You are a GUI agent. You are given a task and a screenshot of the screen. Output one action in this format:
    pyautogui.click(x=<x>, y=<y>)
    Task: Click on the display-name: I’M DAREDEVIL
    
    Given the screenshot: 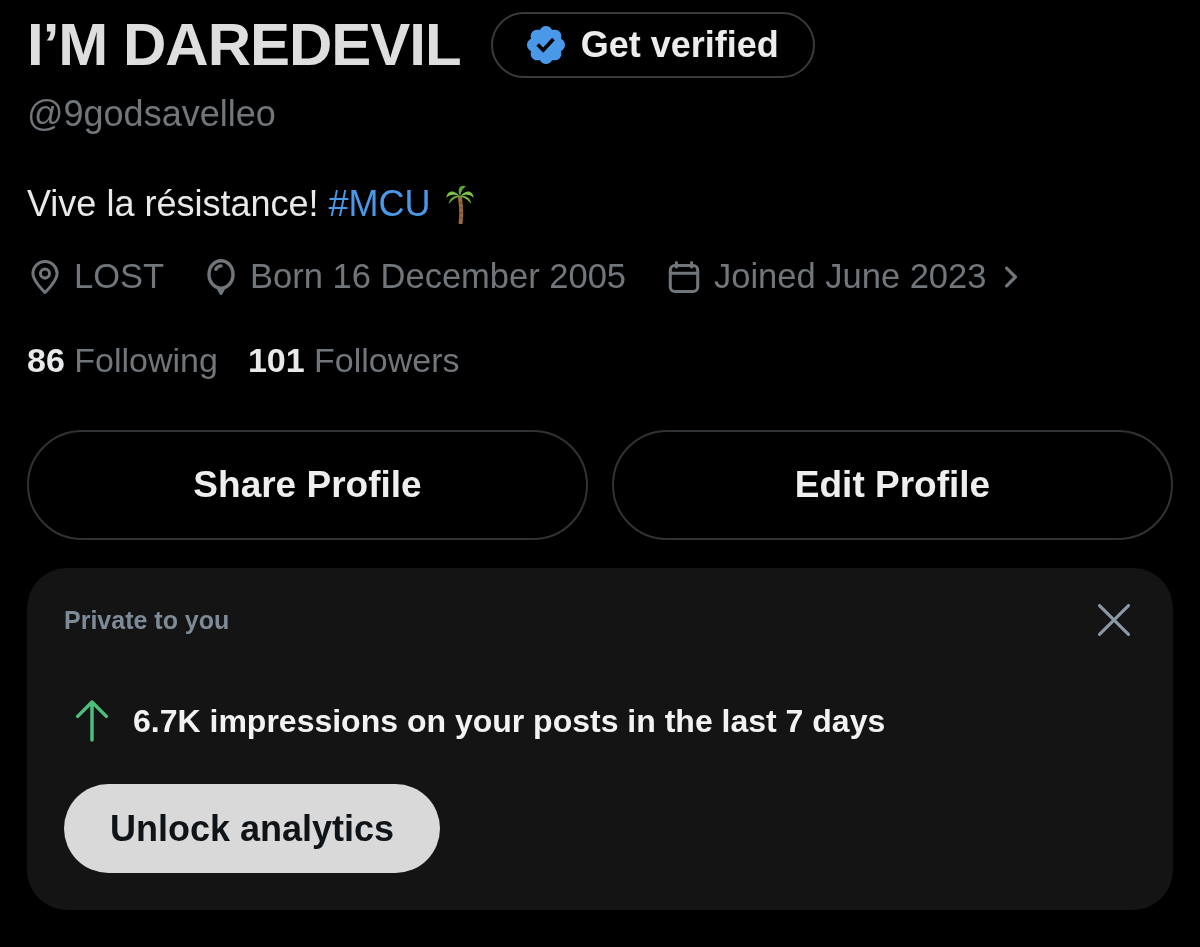 What is the action you would take?
    pyautogui.click(x=244, y=45)
    